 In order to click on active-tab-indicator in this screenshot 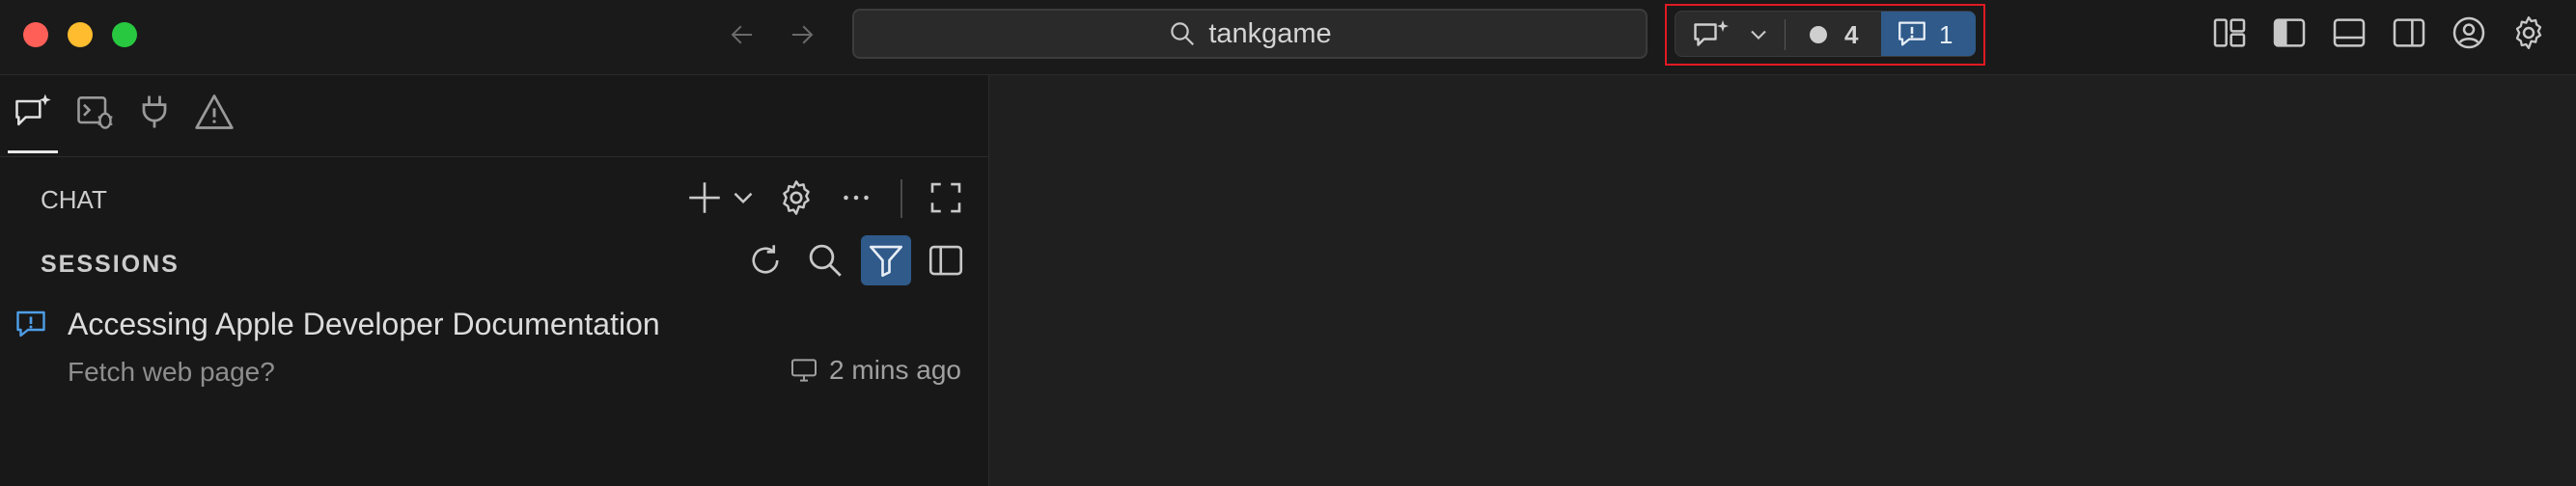, I will do `click(33, 151)`.